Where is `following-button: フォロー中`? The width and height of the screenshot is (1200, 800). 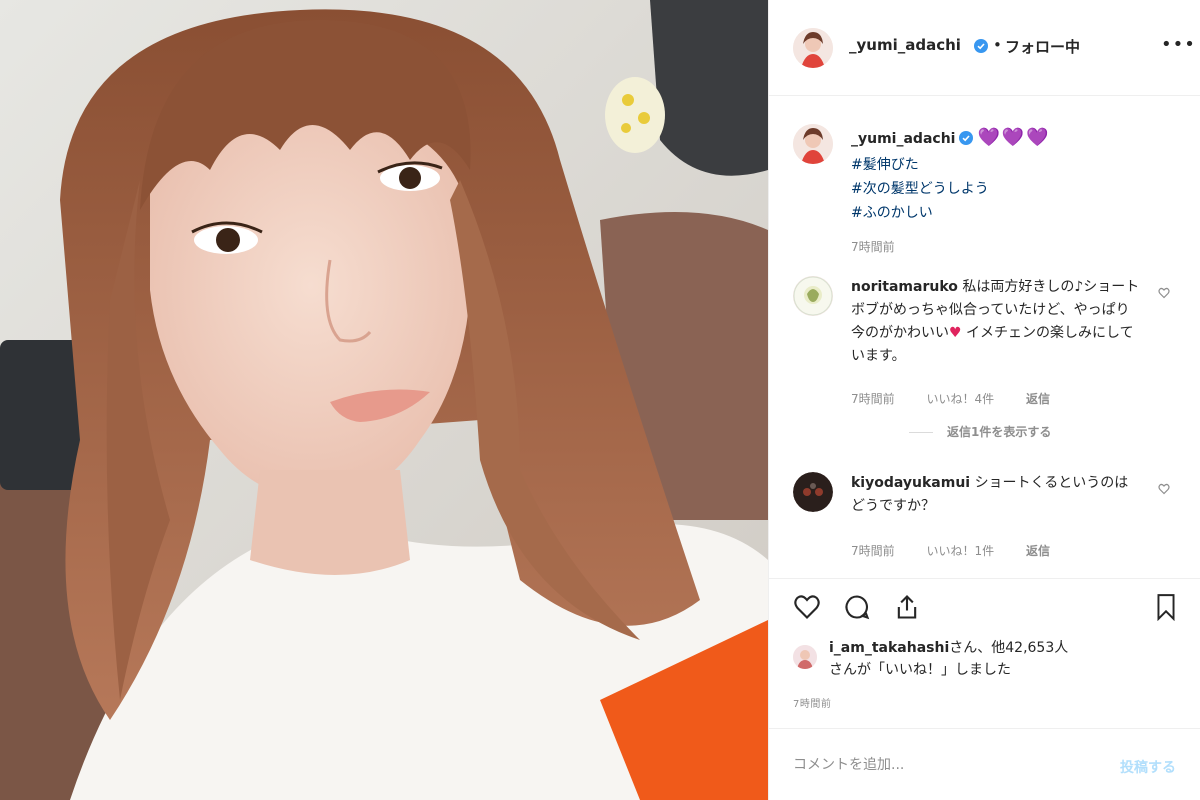 following-button: フォロー中 is located at coordinates (1042, 46).